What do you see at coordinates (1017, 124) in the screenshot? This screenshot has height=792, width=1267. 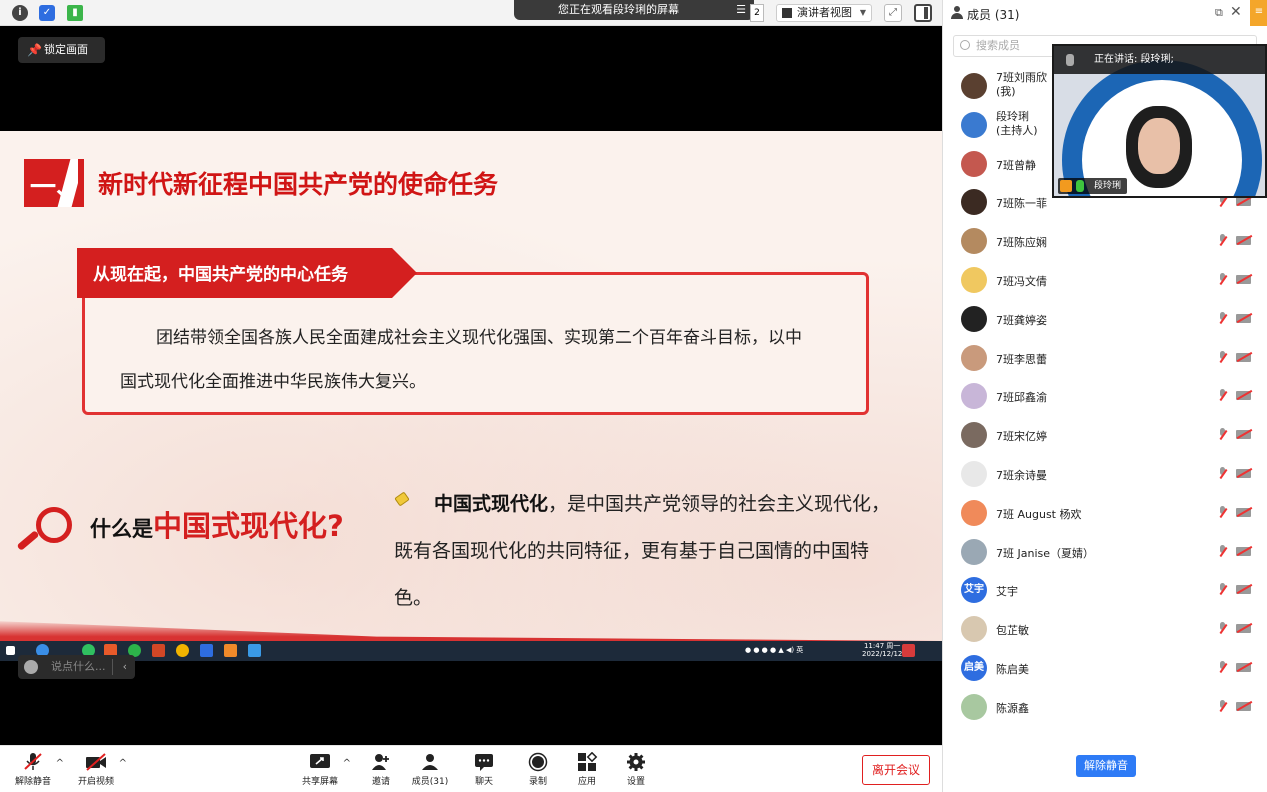 I see `member-name-block: 段玲琍 (主持人)` at bounding box center [1017, 124].